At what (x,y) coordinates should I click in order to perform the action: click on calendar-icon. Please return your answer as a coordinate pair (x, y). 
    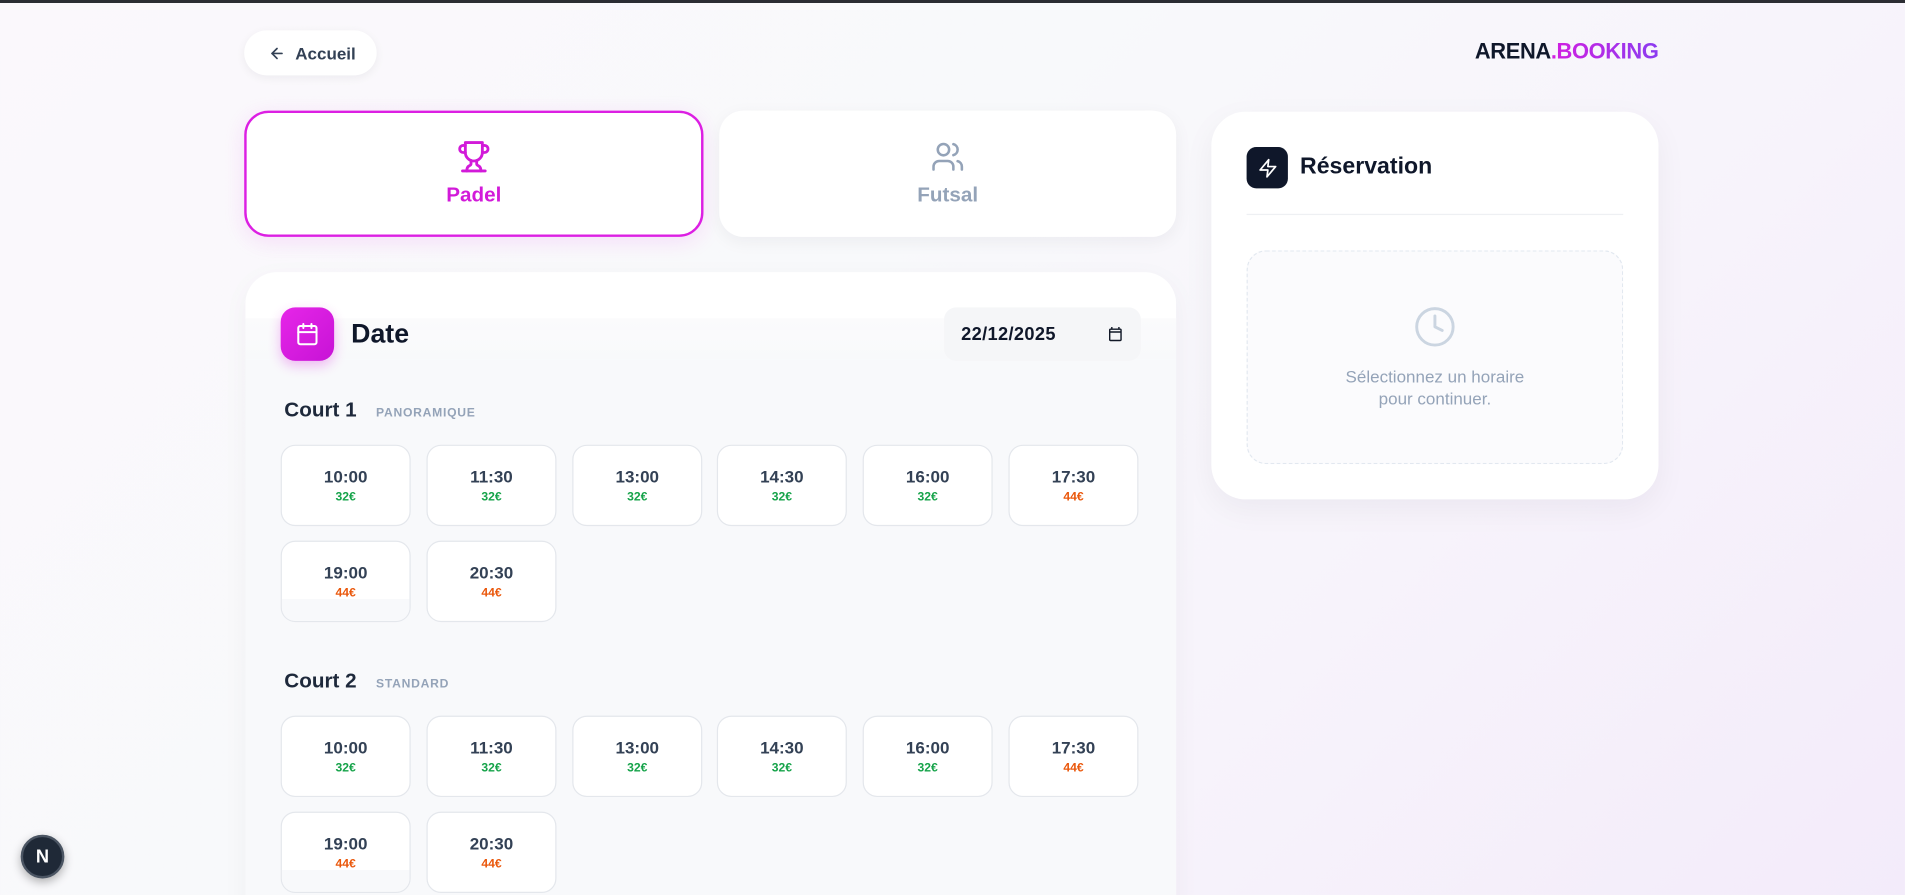
    Looking at the image, I should click on (307, 334).